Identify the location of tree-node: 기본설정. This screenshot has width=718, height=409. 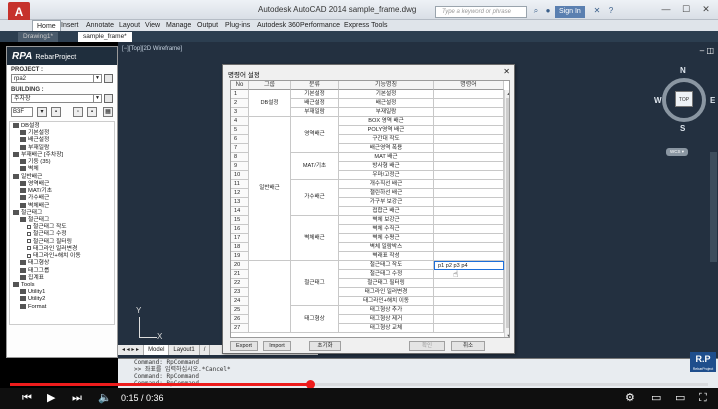
(62, 133).